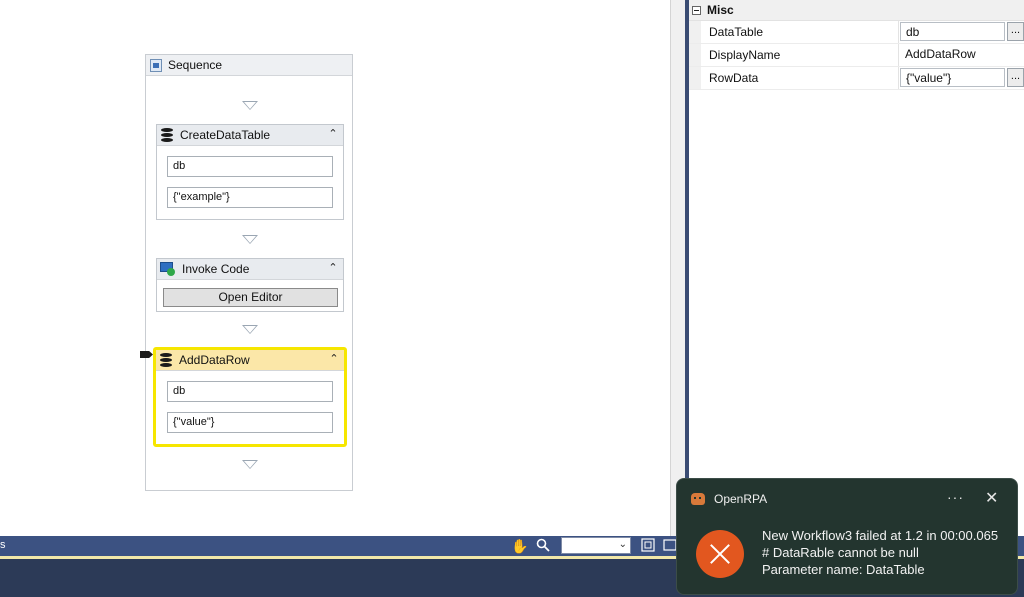 This screenshot has height=597, width=1024. What do you see at coordinates (249, 65) in the screenshot?
I see `sequence-header: Sequence` at bounding box center [249, 65].